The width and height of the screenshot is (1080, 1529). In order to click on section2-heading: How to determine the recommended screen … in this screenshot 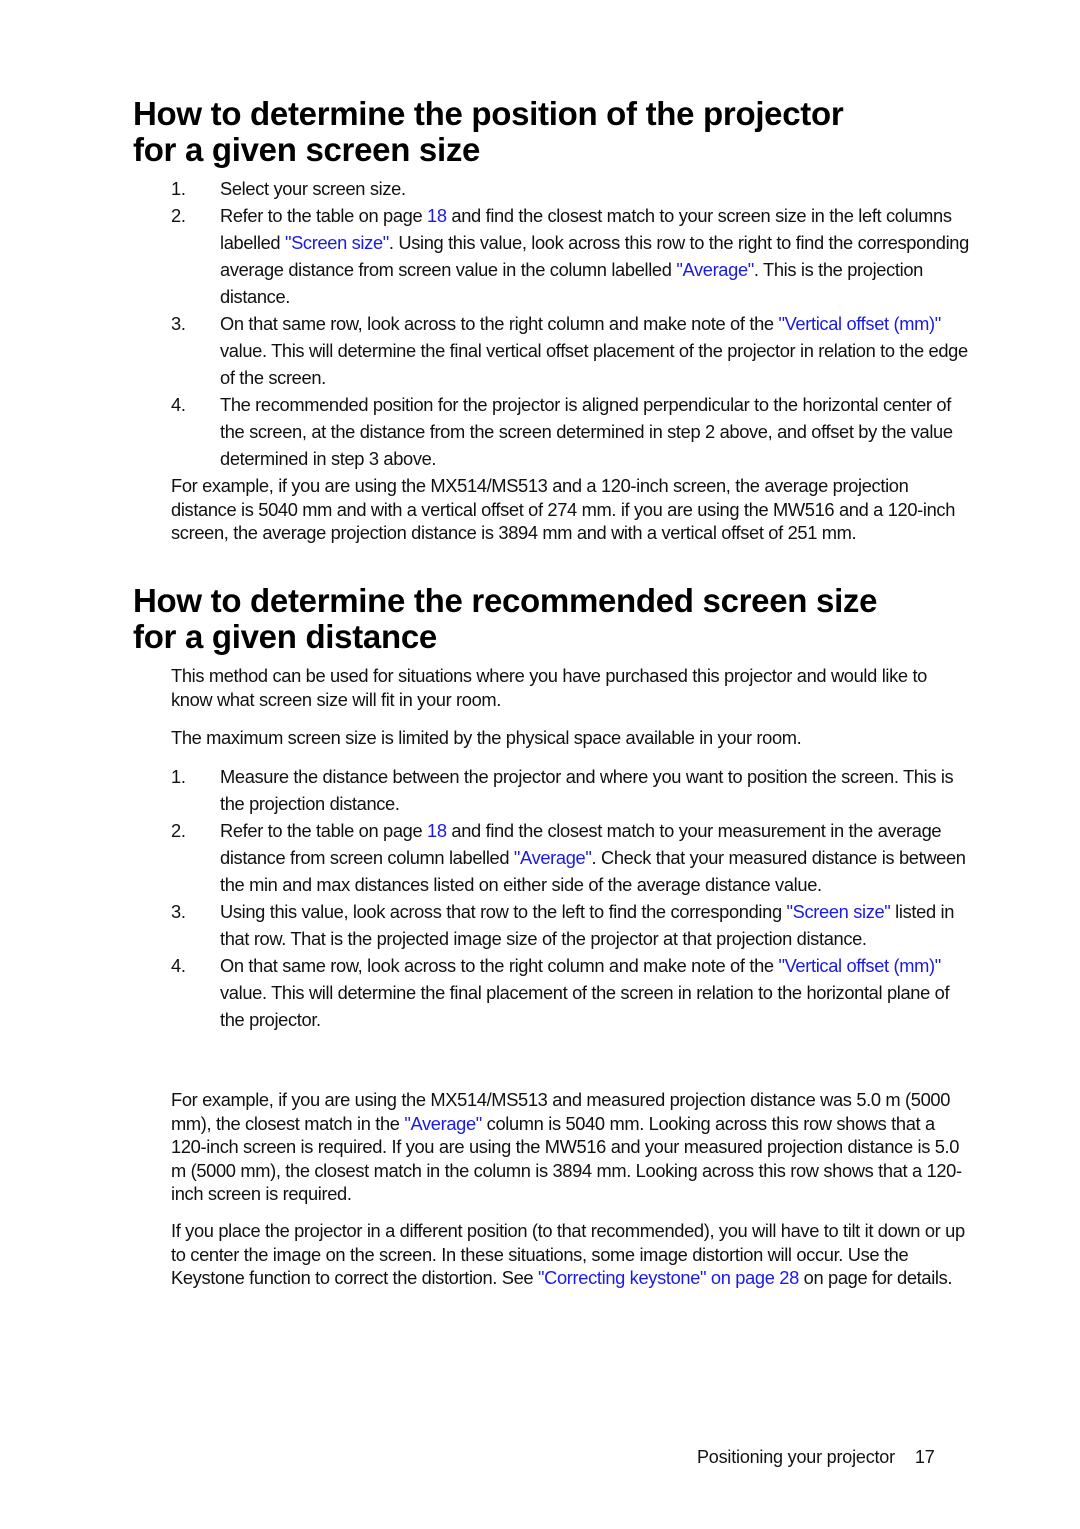, I will do `click(563, 619)`.